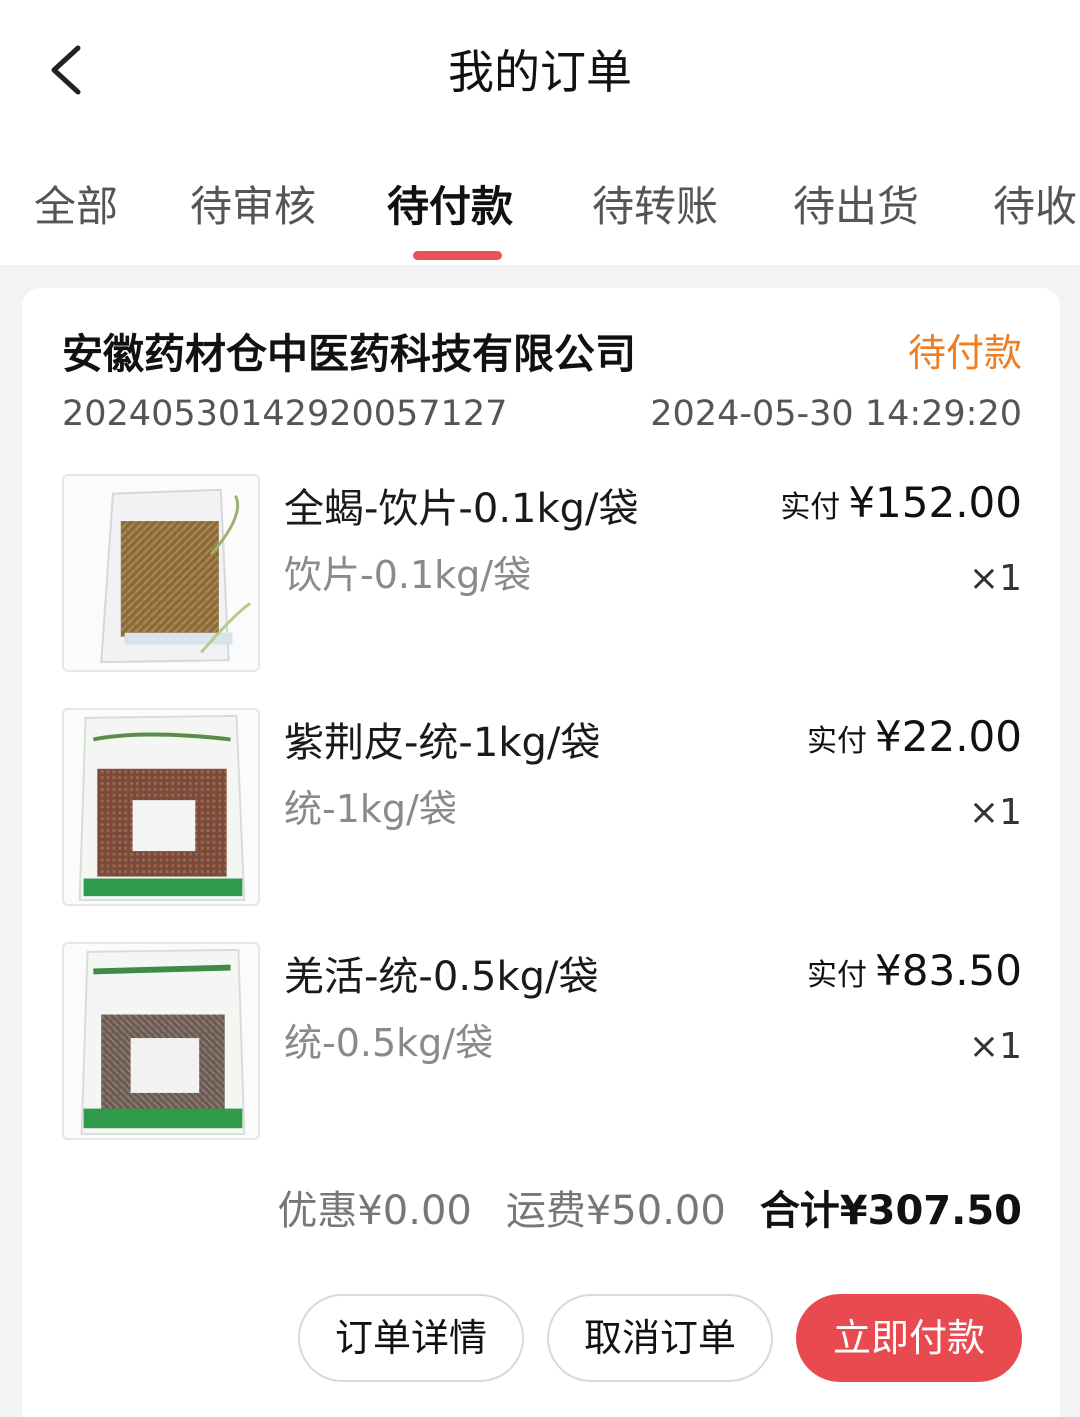 The height and width of the screenshot is (1417, 1080). What do you see at coordinates (615, 1211) in the screenshot?
I see `freight-amount: 运费¥50.00` at bounding box center [615, 1211].